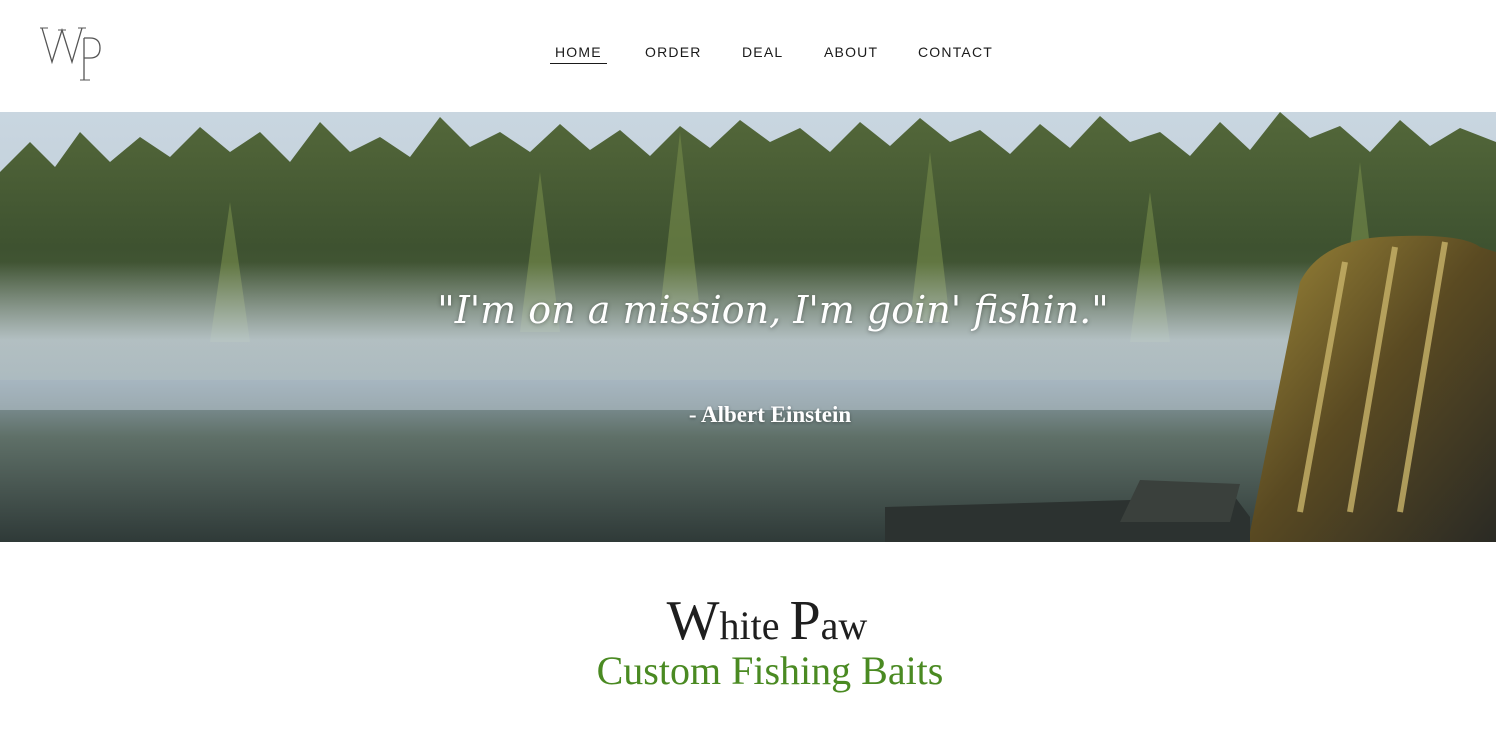 The image size is (1496, 742). What do you see at coordinates (578, 53) in the screenshot?
I see `nav-home: HOME` at bounding box center [578, 53].